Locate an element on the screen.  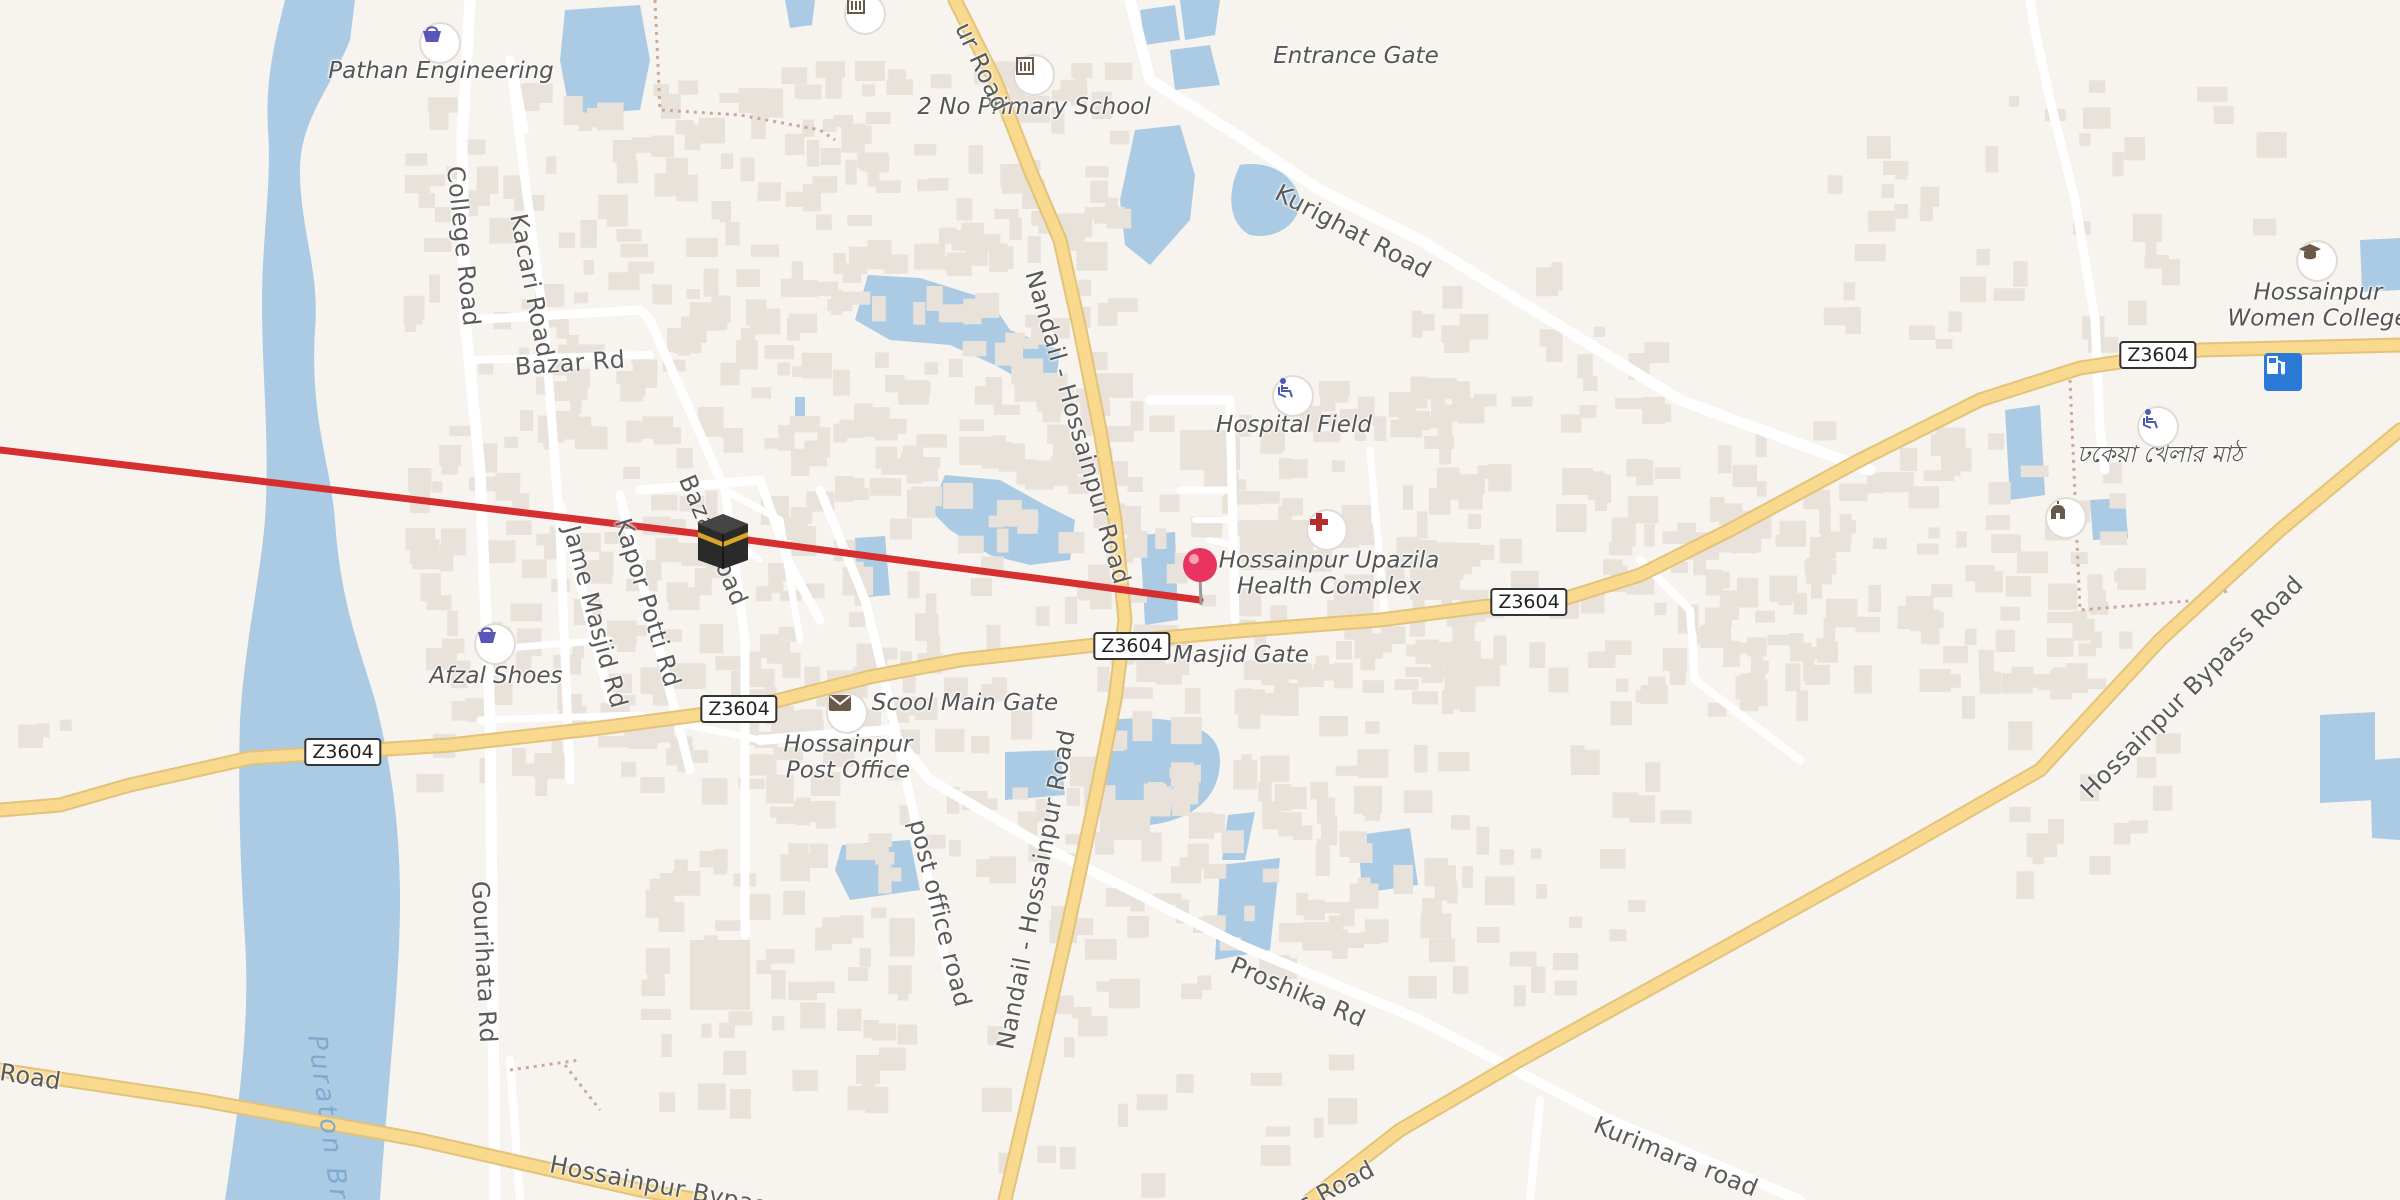
label-hospital-field: Hospital Field is located at coordinates (1294, 425).